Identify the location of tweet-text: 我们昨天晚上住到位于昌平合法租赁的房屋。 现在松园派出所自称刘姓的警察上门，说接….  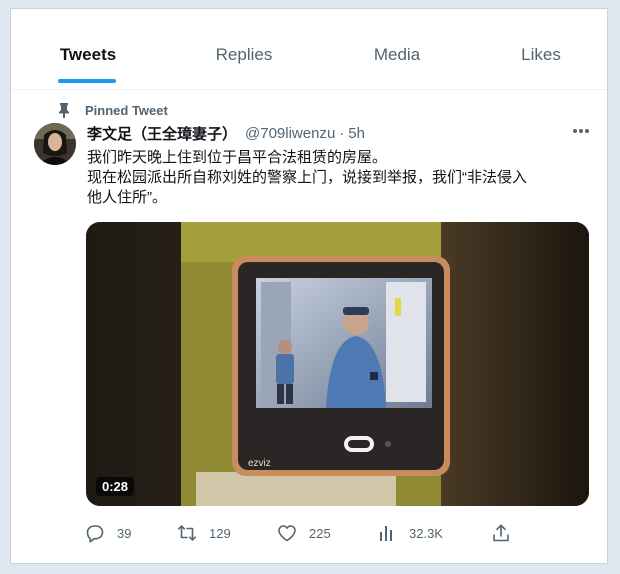
(342, 178).